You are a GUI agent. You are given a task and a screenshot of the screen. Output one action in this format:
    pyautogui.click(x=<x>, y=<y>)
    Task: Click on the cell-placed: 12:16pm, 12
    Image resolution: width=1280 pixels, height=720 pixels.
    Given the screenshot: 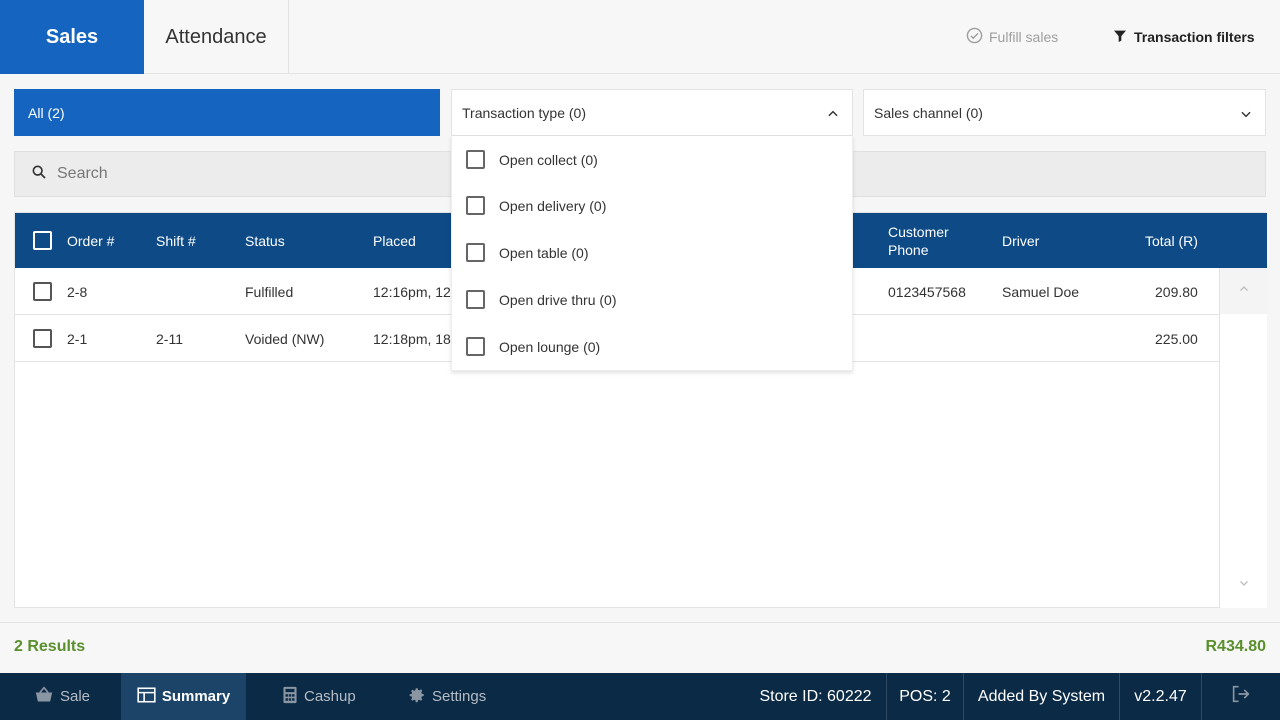 What is the action you would take?
    pyautogui.click(x=412, y=291)
    